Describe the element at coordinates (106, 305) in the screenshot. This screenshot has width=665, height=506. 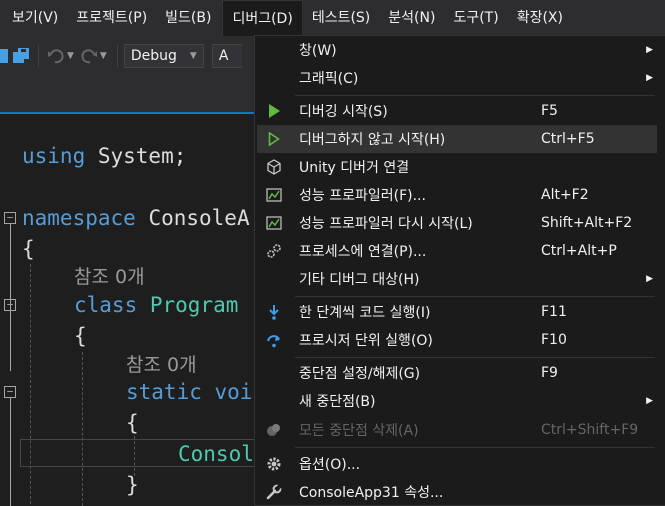
I see `keyword-class: class` at that location.